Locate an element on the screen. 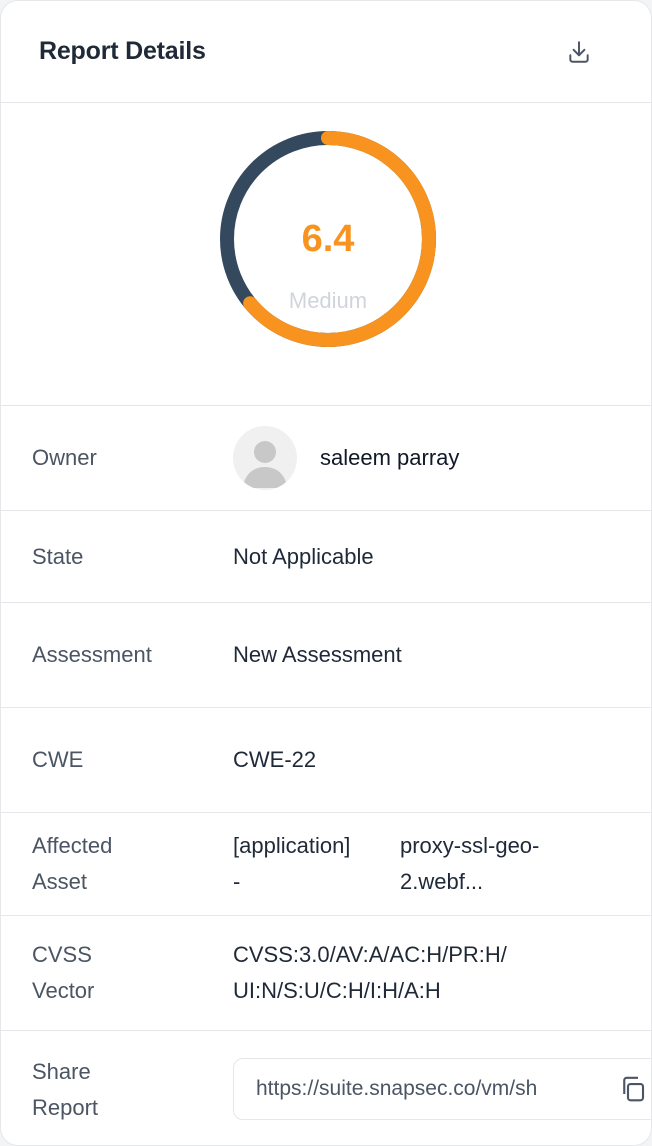  page-title: Report Details is located at coordinates (122, 51).